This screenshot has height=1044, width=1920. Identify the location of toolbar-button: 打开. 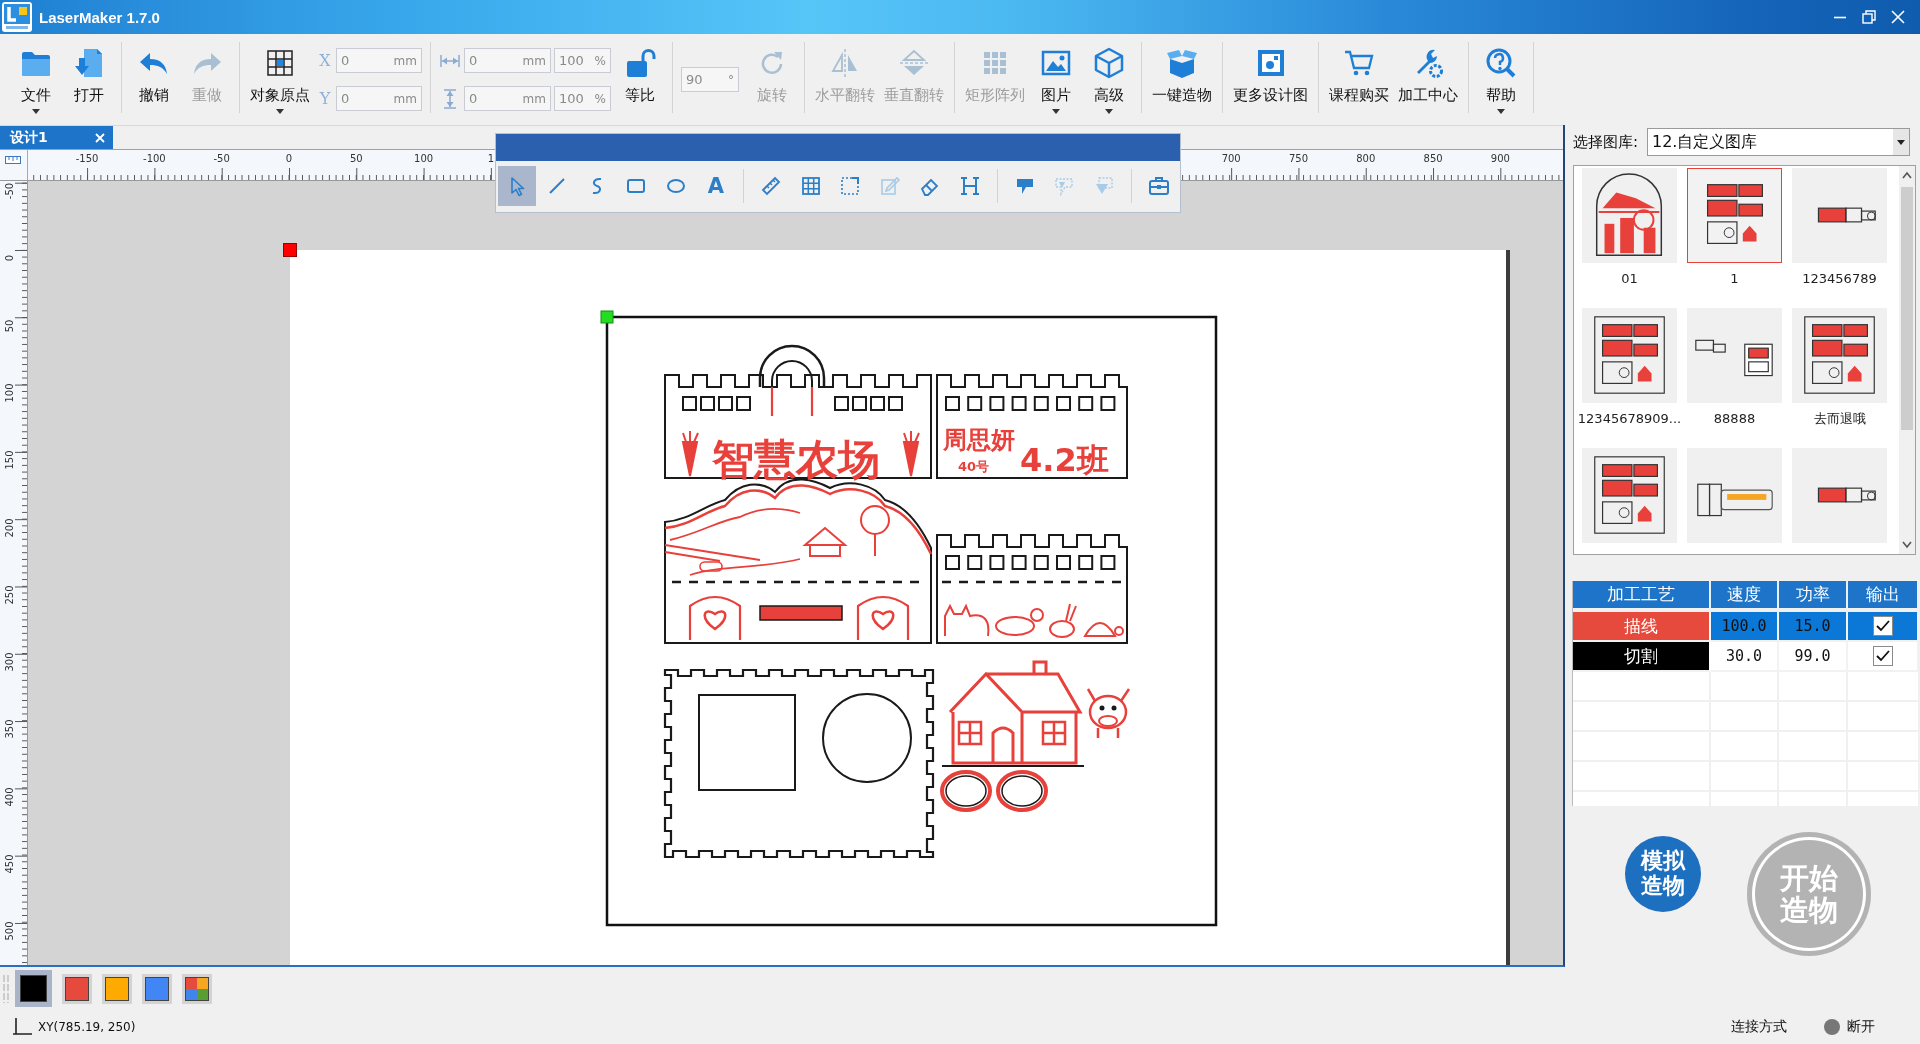
(89, 78).